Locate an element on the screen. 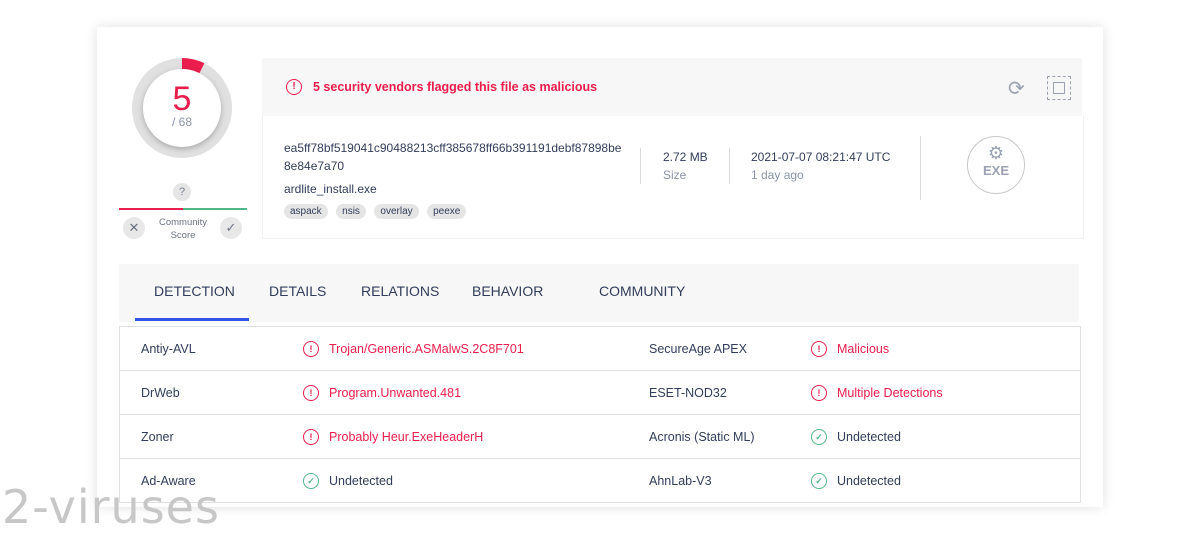 The height and width of the screenshot is (534, 1200). tag: overlay is located at coordinates (396, 211).